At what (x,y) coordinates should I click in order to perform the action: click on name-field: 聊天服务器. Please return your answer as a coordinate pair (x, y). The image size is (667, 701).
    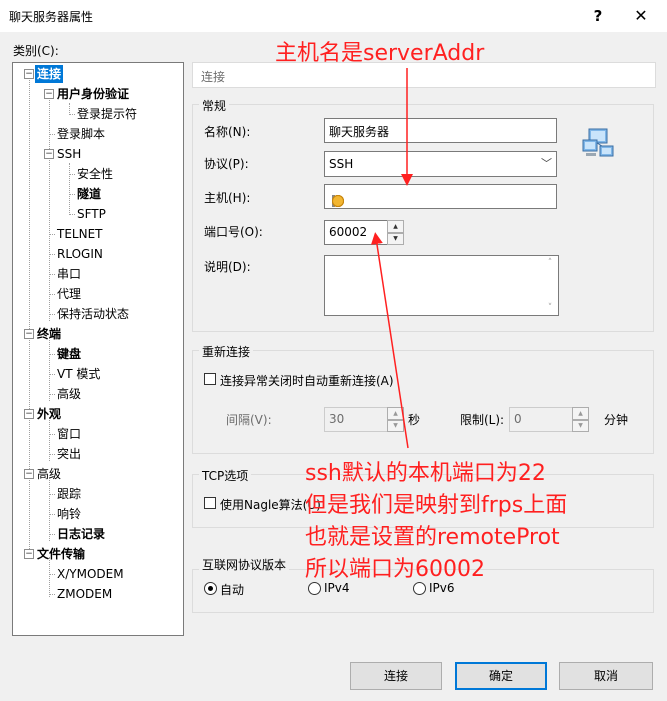
    Looking at the image, I should click on (440, 130).